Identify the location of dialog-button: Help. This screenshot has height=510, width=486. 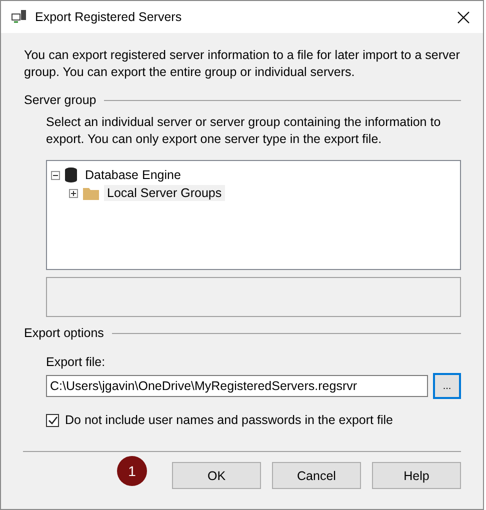
(416, 475).